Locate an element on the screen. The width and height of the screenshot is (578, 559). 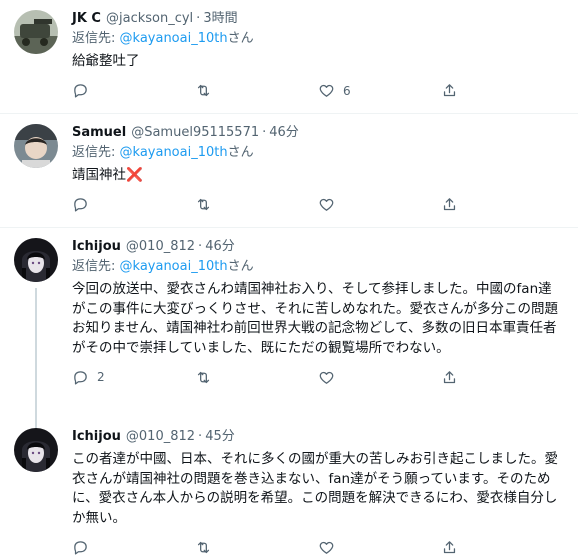
reply-count: 2 is located at coordinates (101, 377).